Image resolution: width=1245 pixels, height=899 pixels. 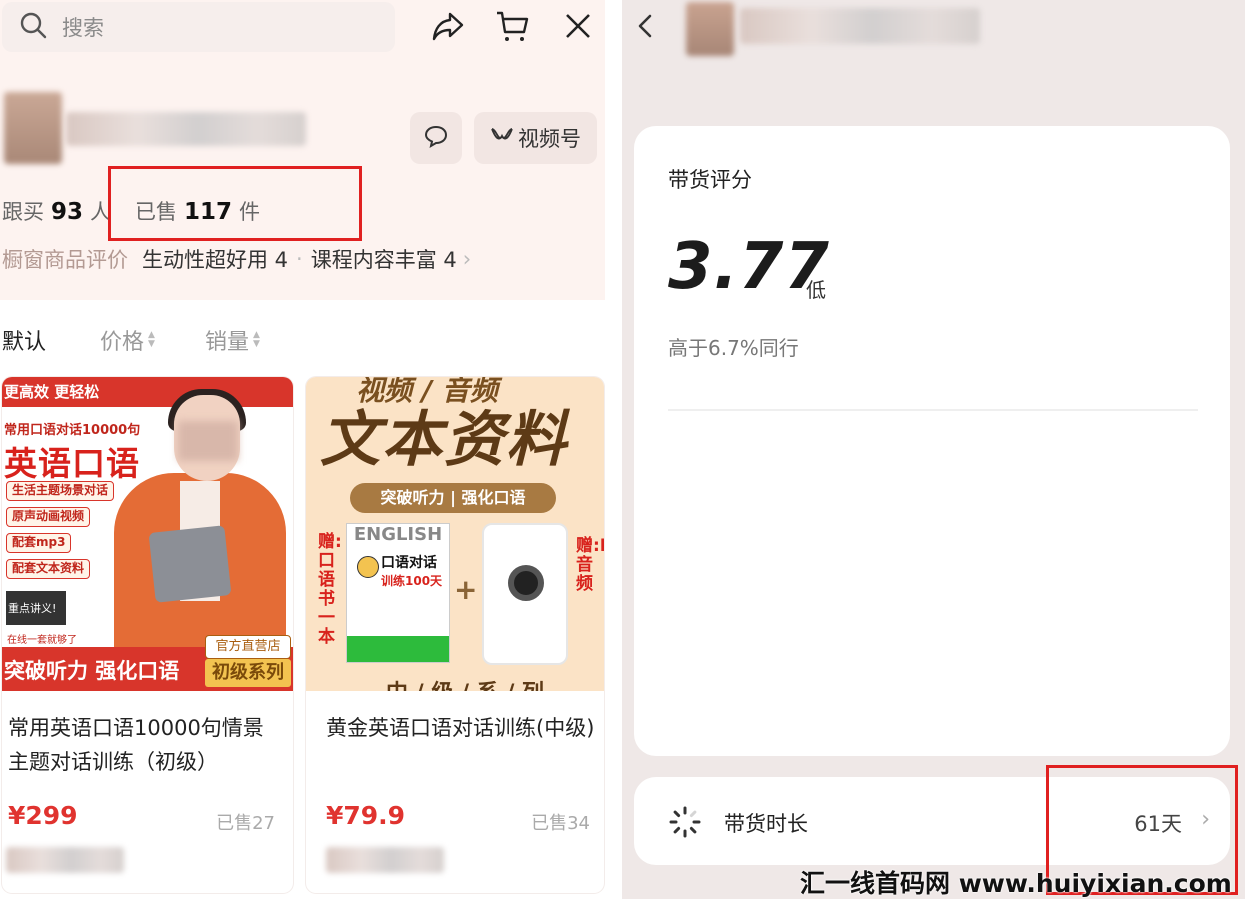 What do you see at coordinates (560, 823) in the screenshot?
I see `product-sold: 已售34` at bounding box center [560, 823].